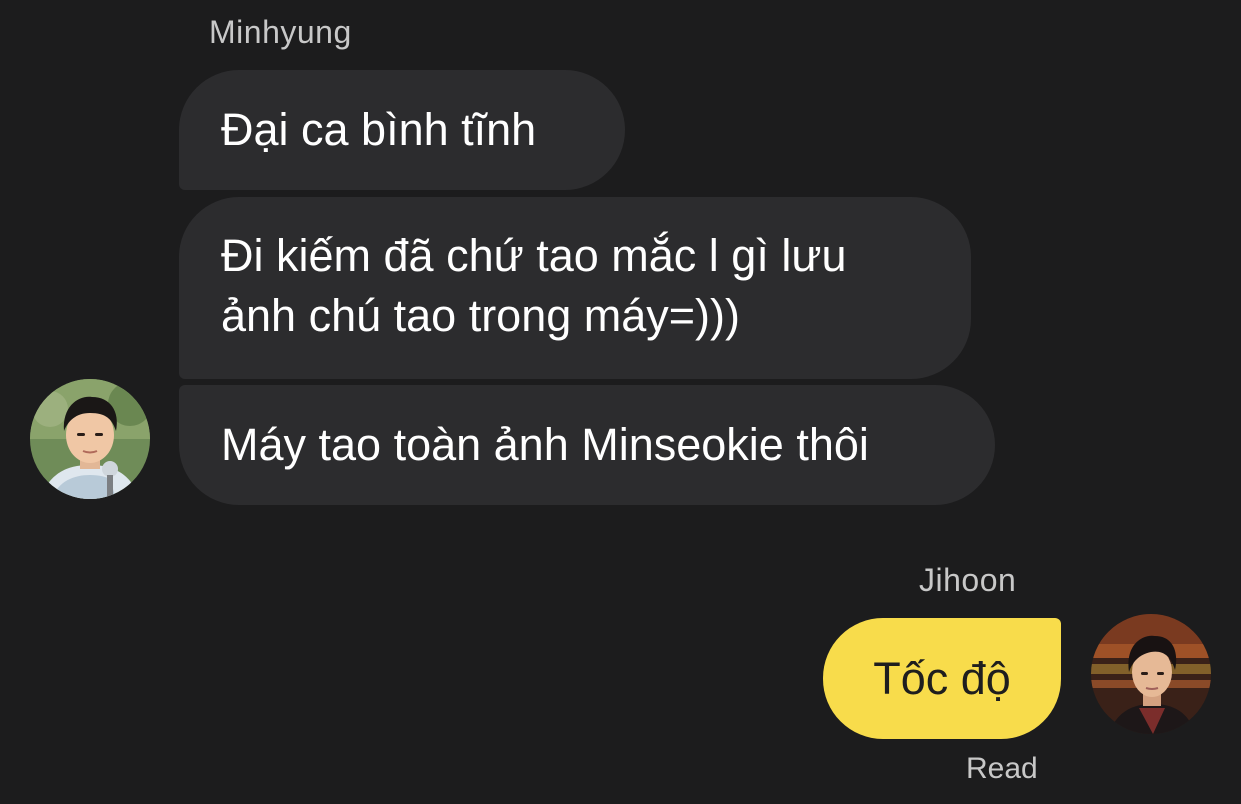 The width and height of the screenshot is (1241, 804). Describe the element at coordinates (968, 580) in the screenshot. I see `outgoing-sender-name: Jihoon` at that location.